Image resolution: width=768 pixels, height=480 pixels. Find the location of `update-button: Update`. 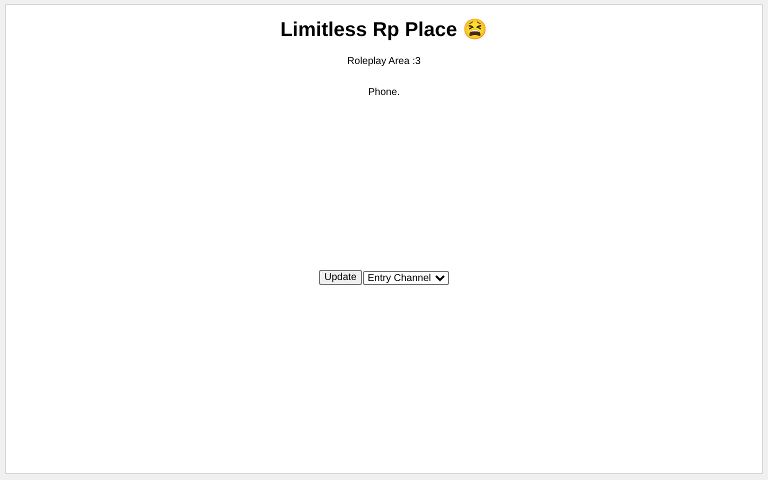

update-button: Update is located at coordinates (340, 277).